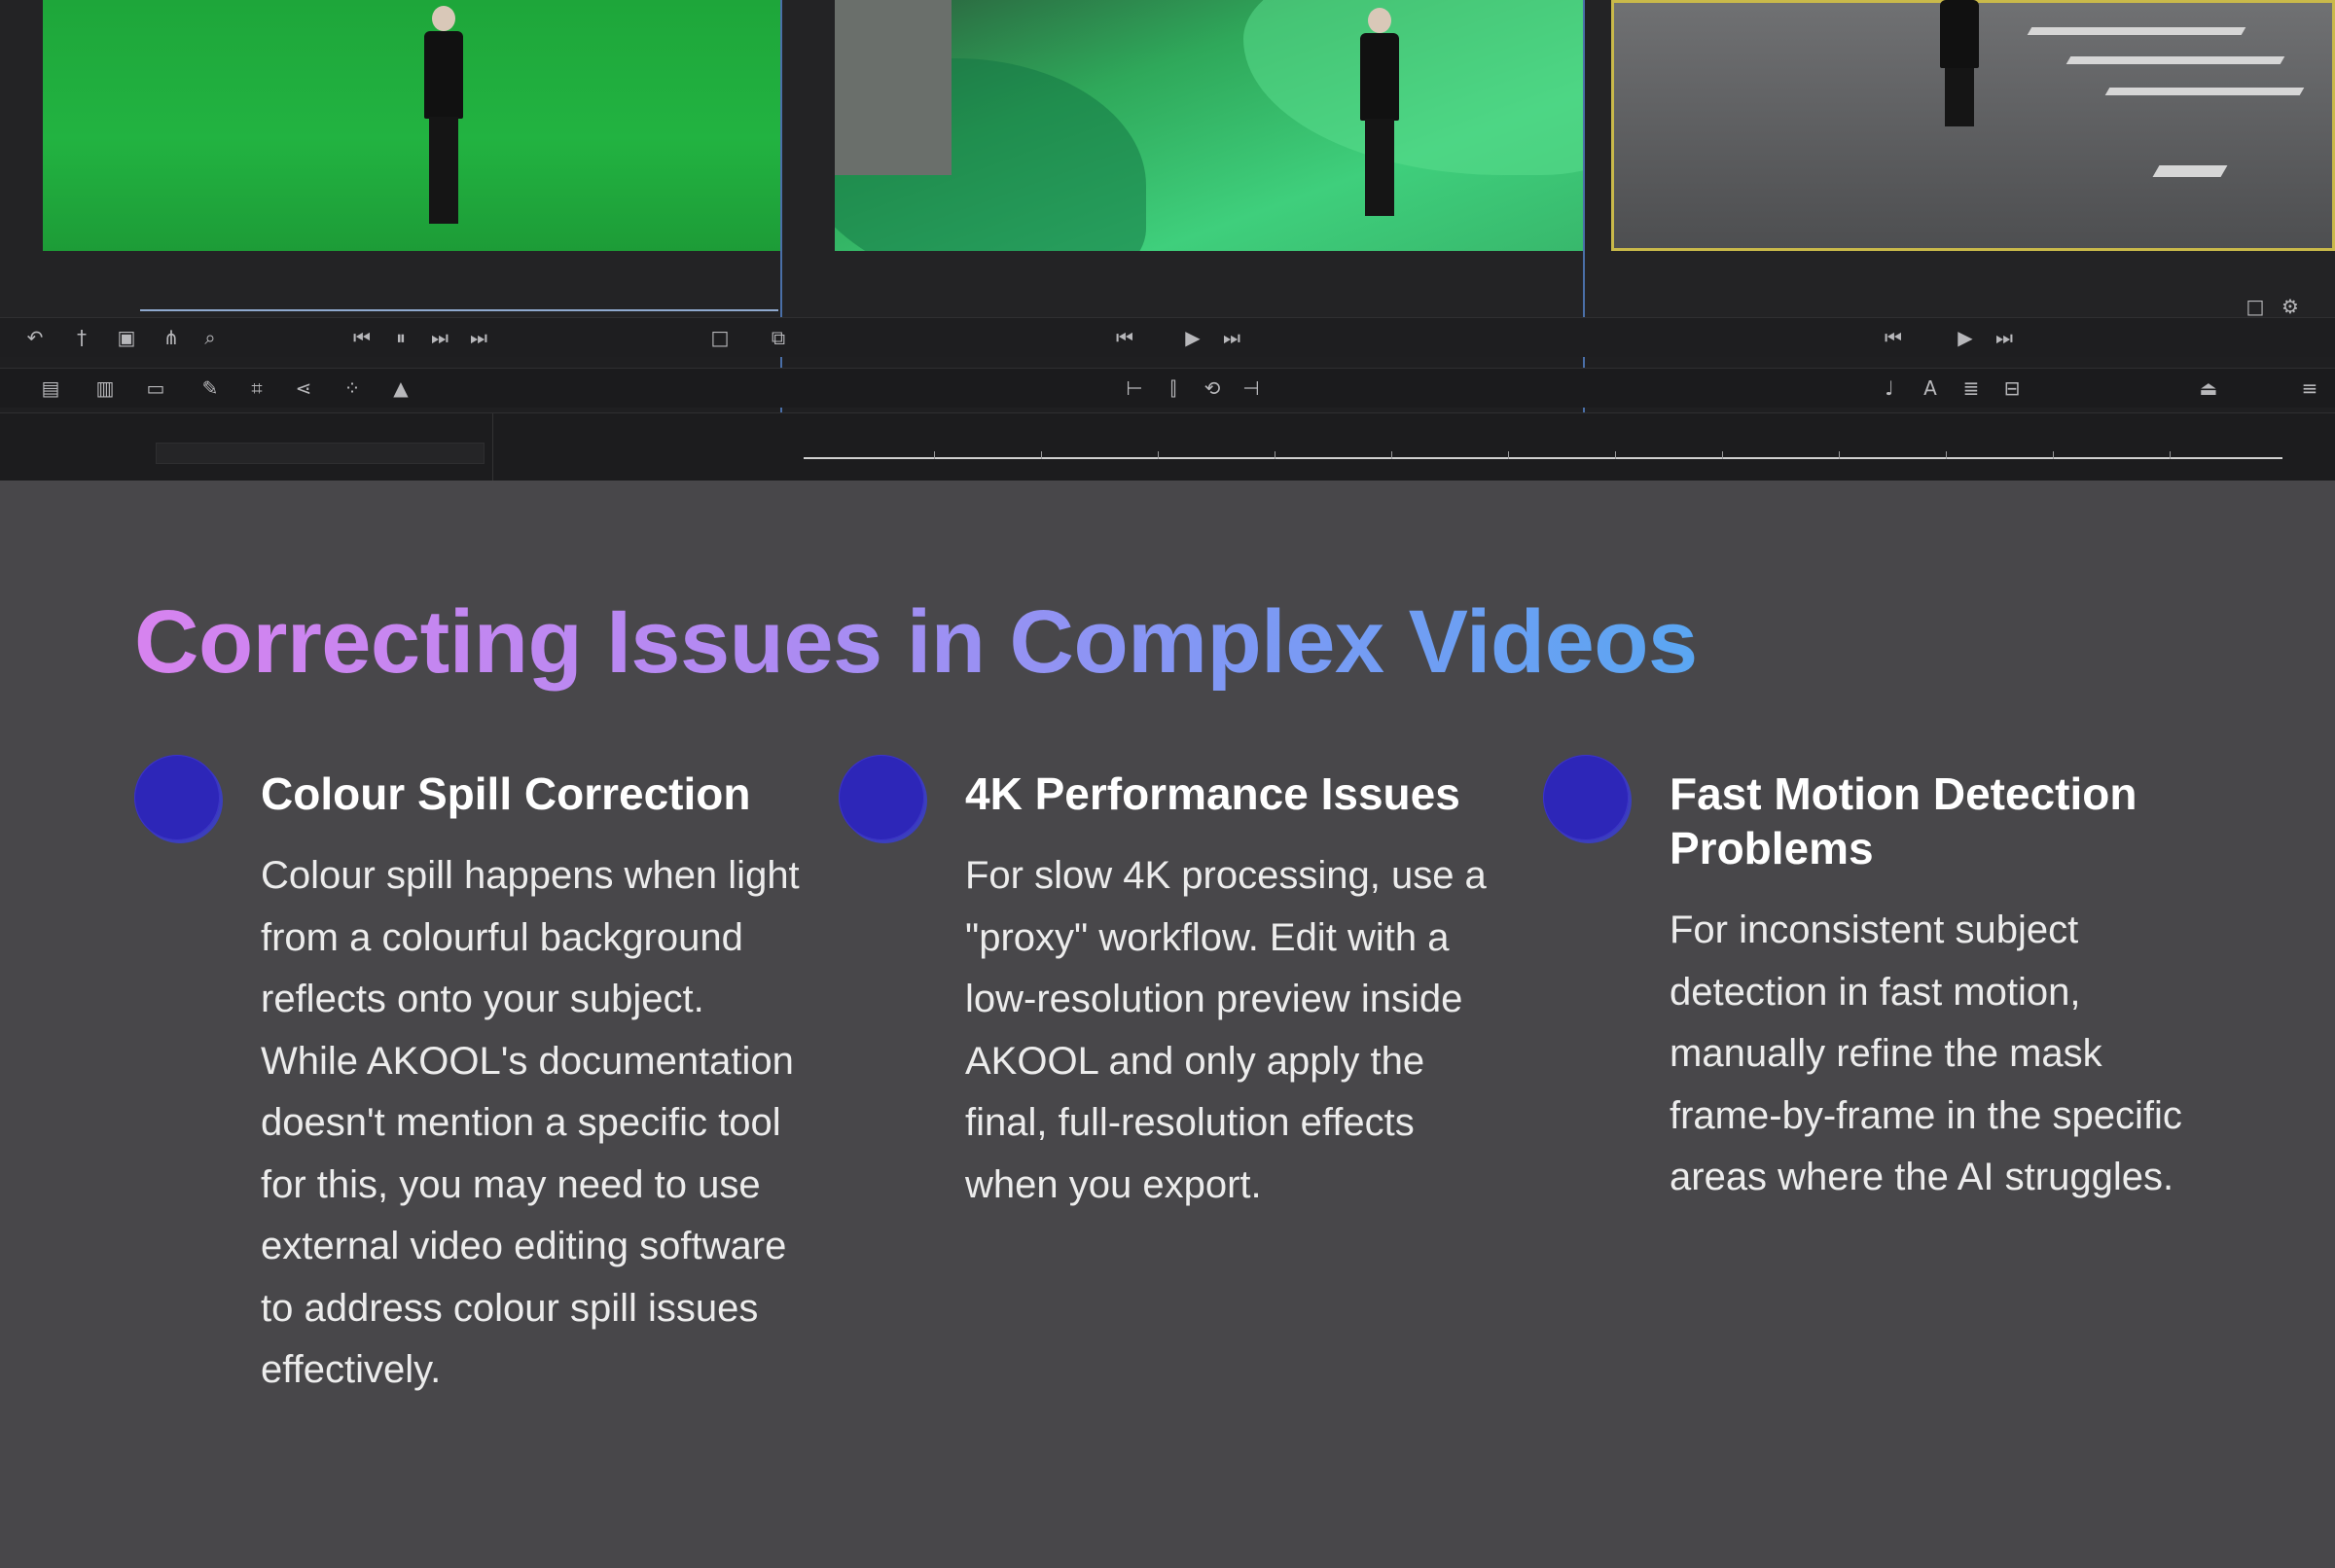  What do you see at coordinates (1212, 793) in the screenshot?
I see `card-title: 4K Performance Issues` at bounding box center [1212, 793].